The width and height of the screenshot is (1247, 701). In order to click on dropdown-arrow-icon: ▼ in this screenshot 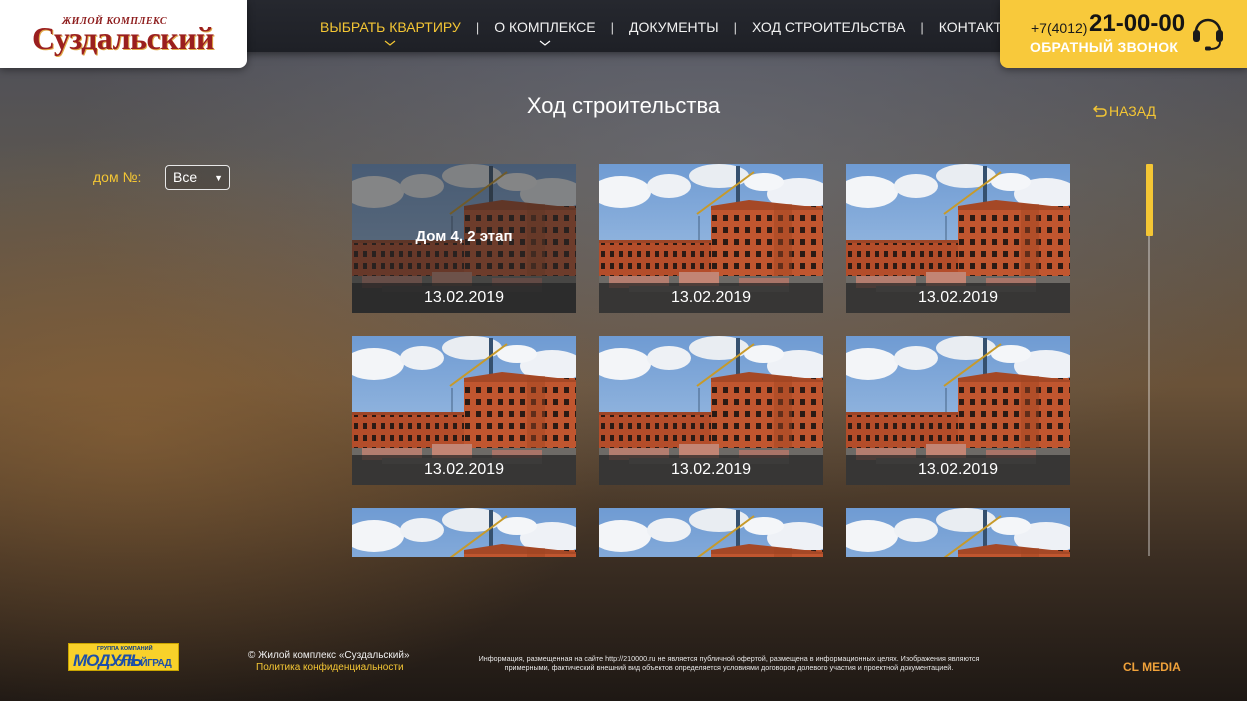, I will do `click(218, 178)`.